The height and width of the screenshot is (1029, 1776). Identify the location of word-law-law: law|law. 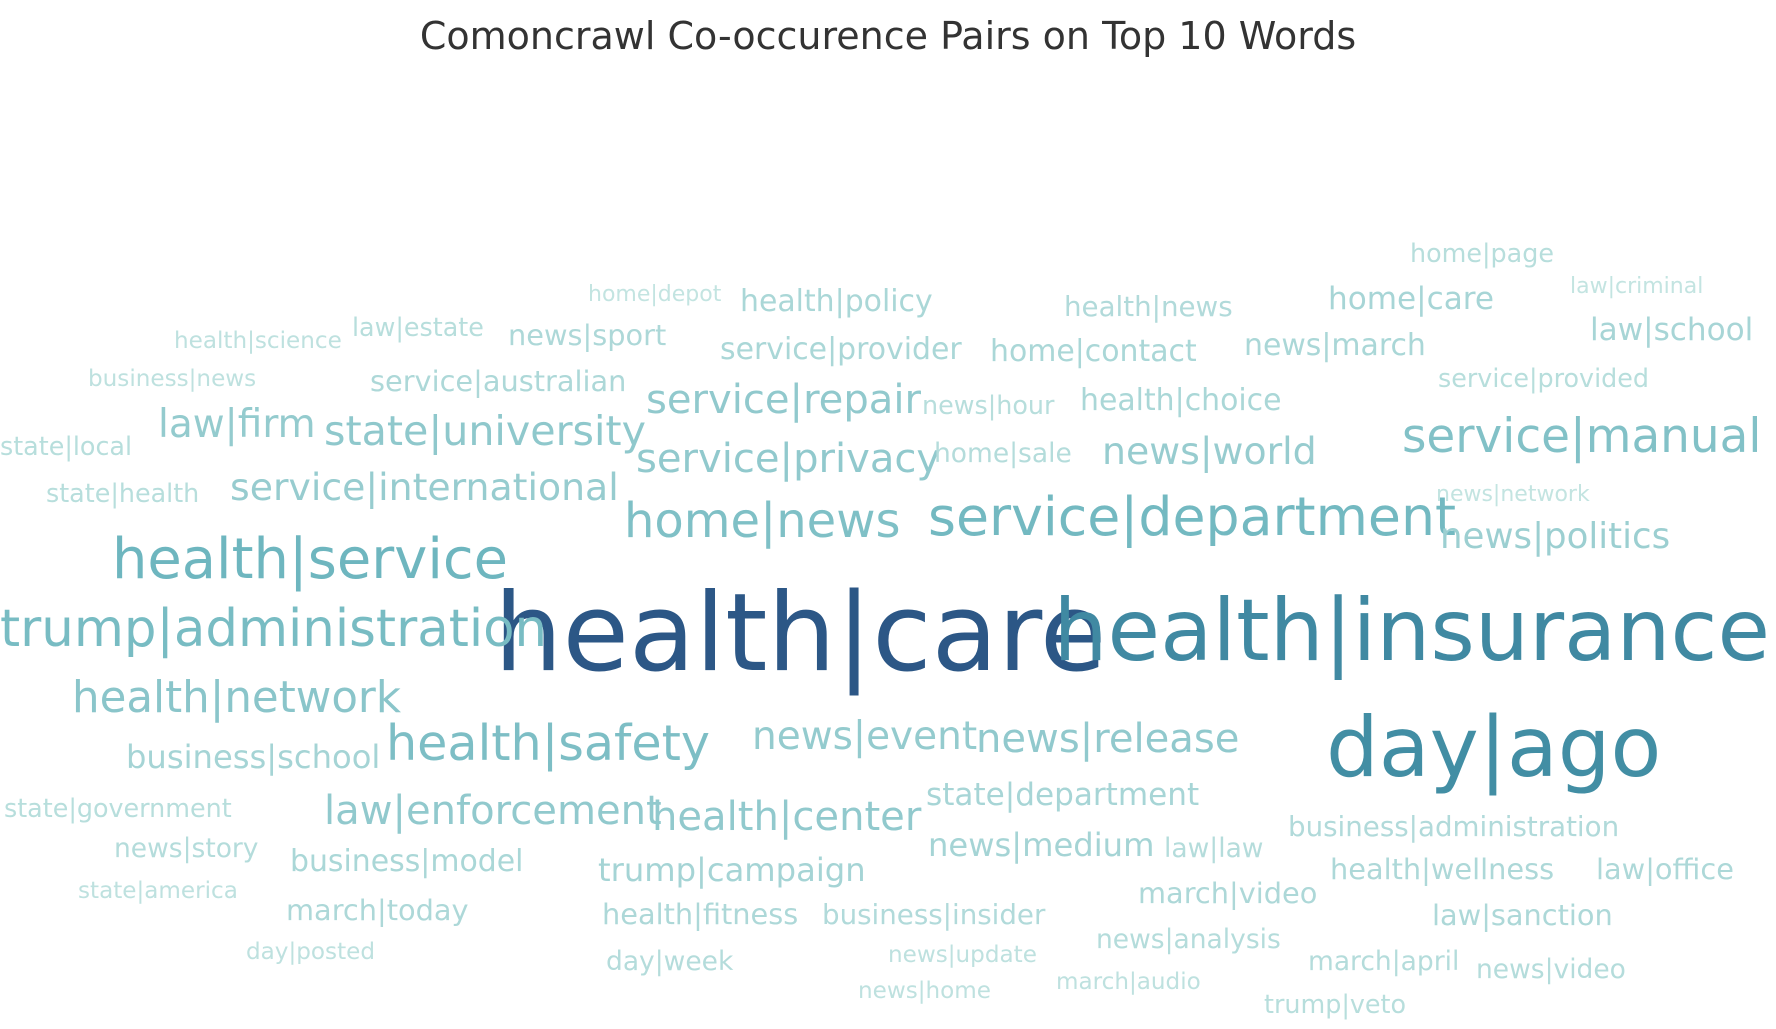
(1213, 848).